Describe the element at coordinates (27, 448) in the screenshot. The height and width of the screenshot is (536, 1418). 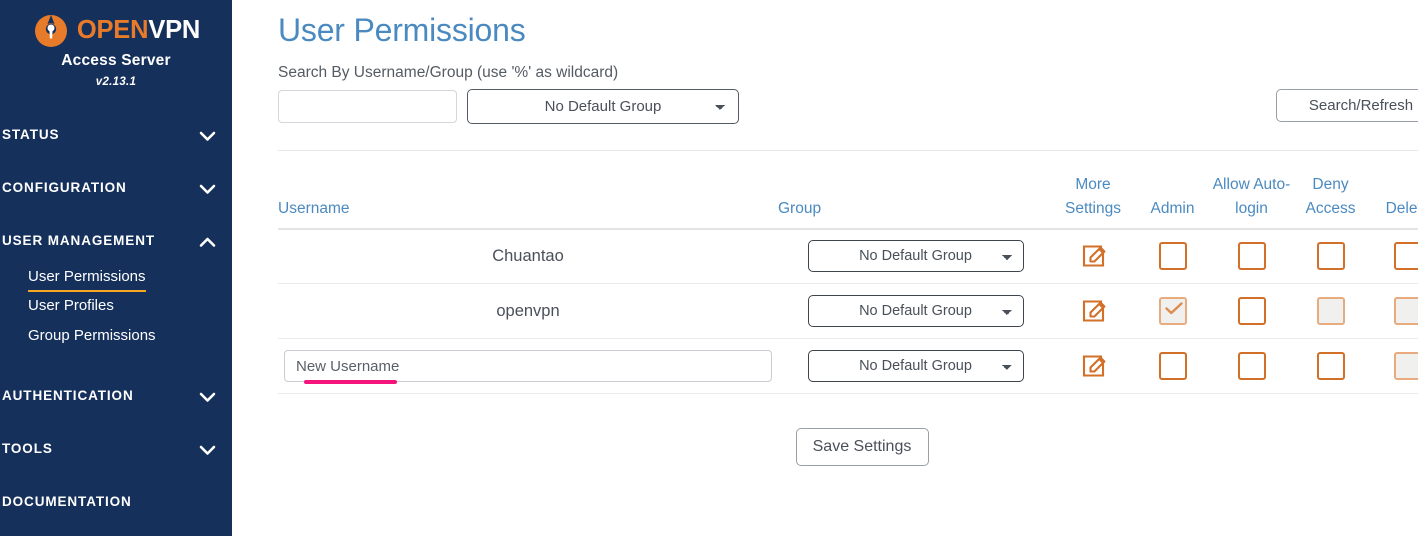
I see `sidebar-item-tools-label: TOOLS` at that location.